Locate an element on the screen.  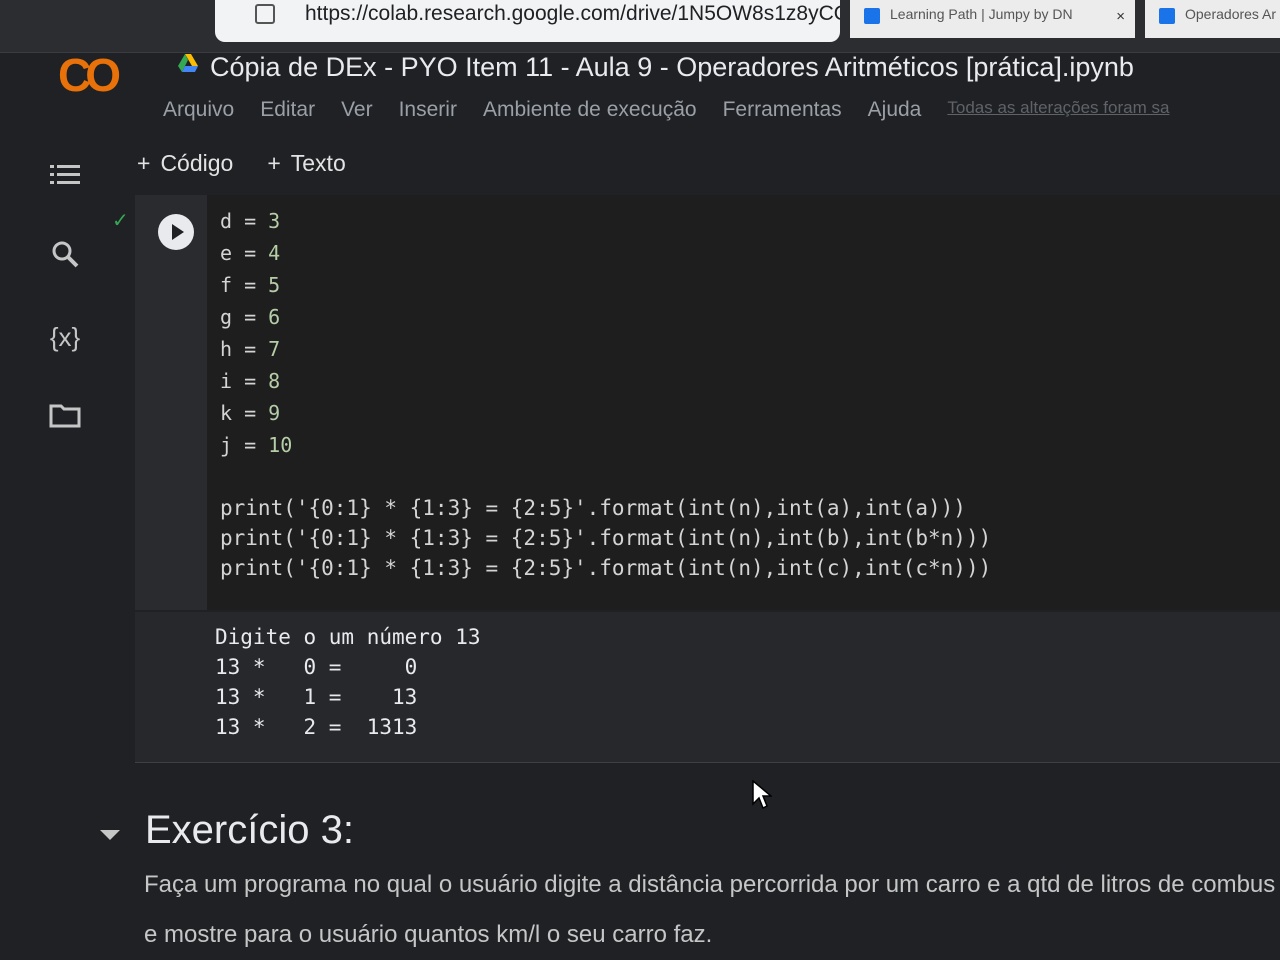
table-of-contents-icon is located at coordinates (65, 179).